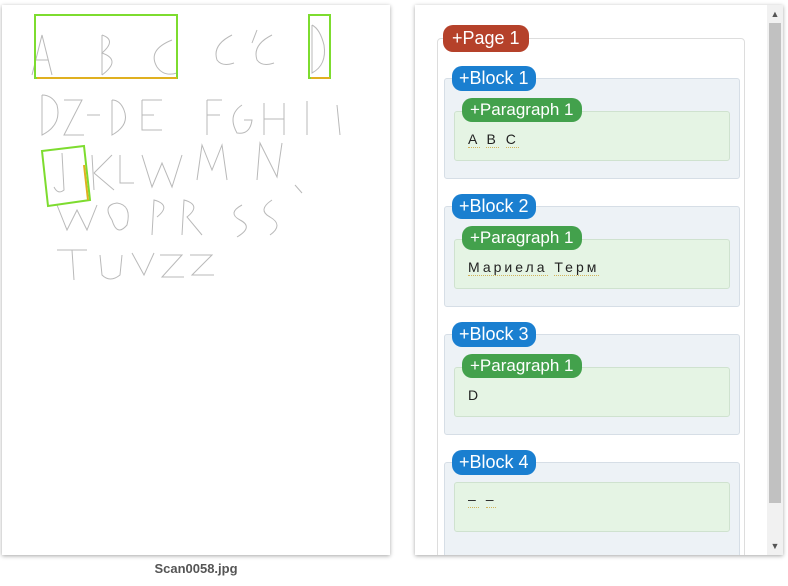 The height and width of the screenshot is (586, 788). I want to click on block-tag-1: +Block 1, so click(494, 78).